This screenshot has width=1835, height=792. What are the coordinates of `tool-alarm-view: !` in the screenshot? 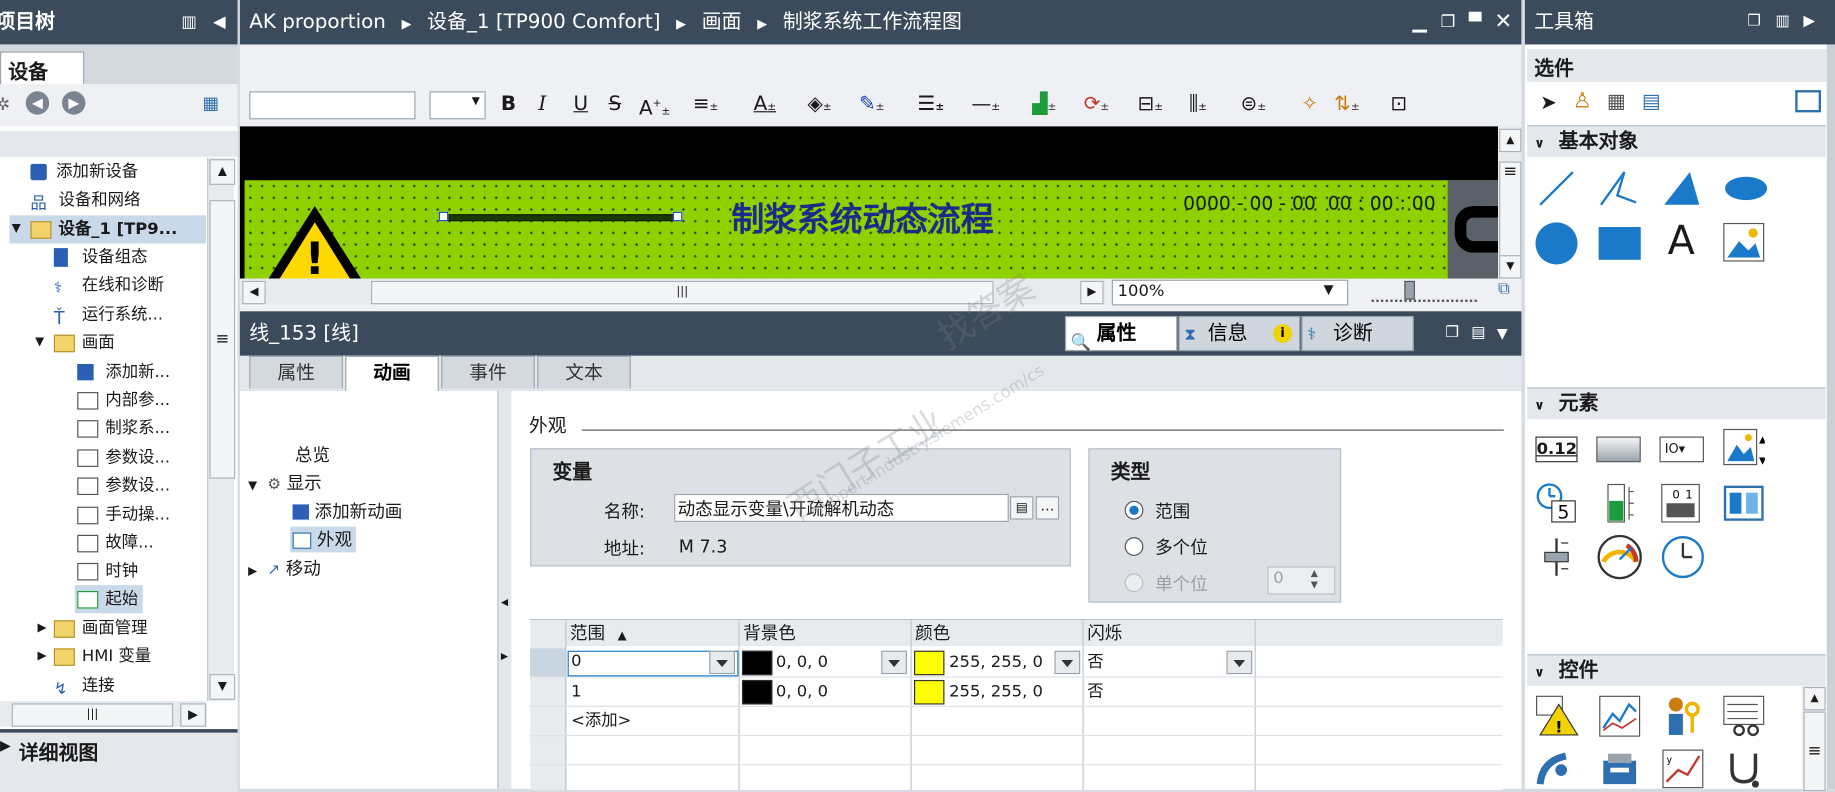 It's located at (1557, 716).